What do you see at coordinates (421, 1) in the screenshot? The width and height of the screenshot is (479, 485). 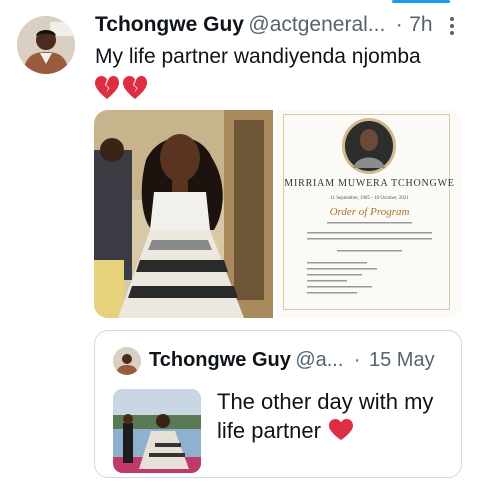 I see `top-accent-bar` at bounding box center [421, 1].